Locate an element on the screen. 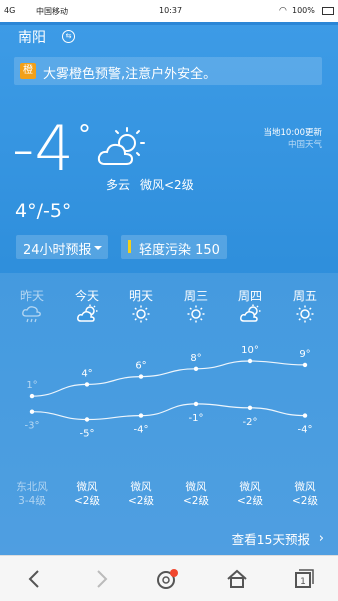 The height and width of the screenshot is (601, 338). current-wind: 微风<2级 is located at coordinates (167, 185).